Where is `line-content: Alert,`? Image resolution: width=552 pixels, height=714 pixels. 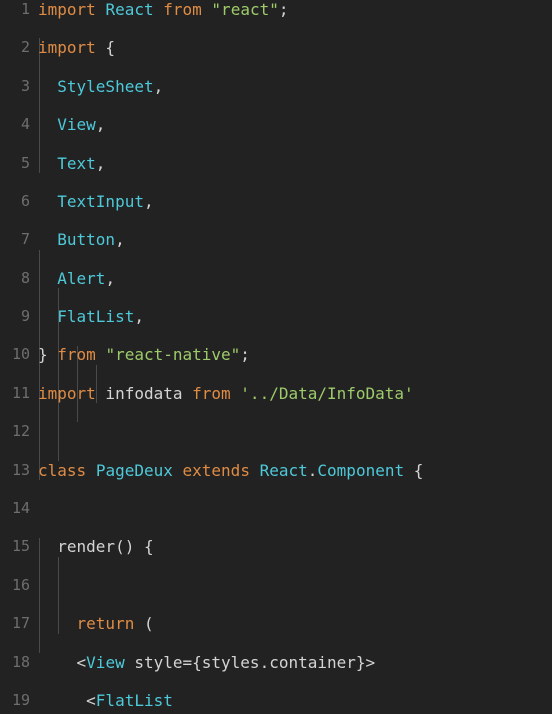
line-content: Alert, is located at coordinates (76, 278).